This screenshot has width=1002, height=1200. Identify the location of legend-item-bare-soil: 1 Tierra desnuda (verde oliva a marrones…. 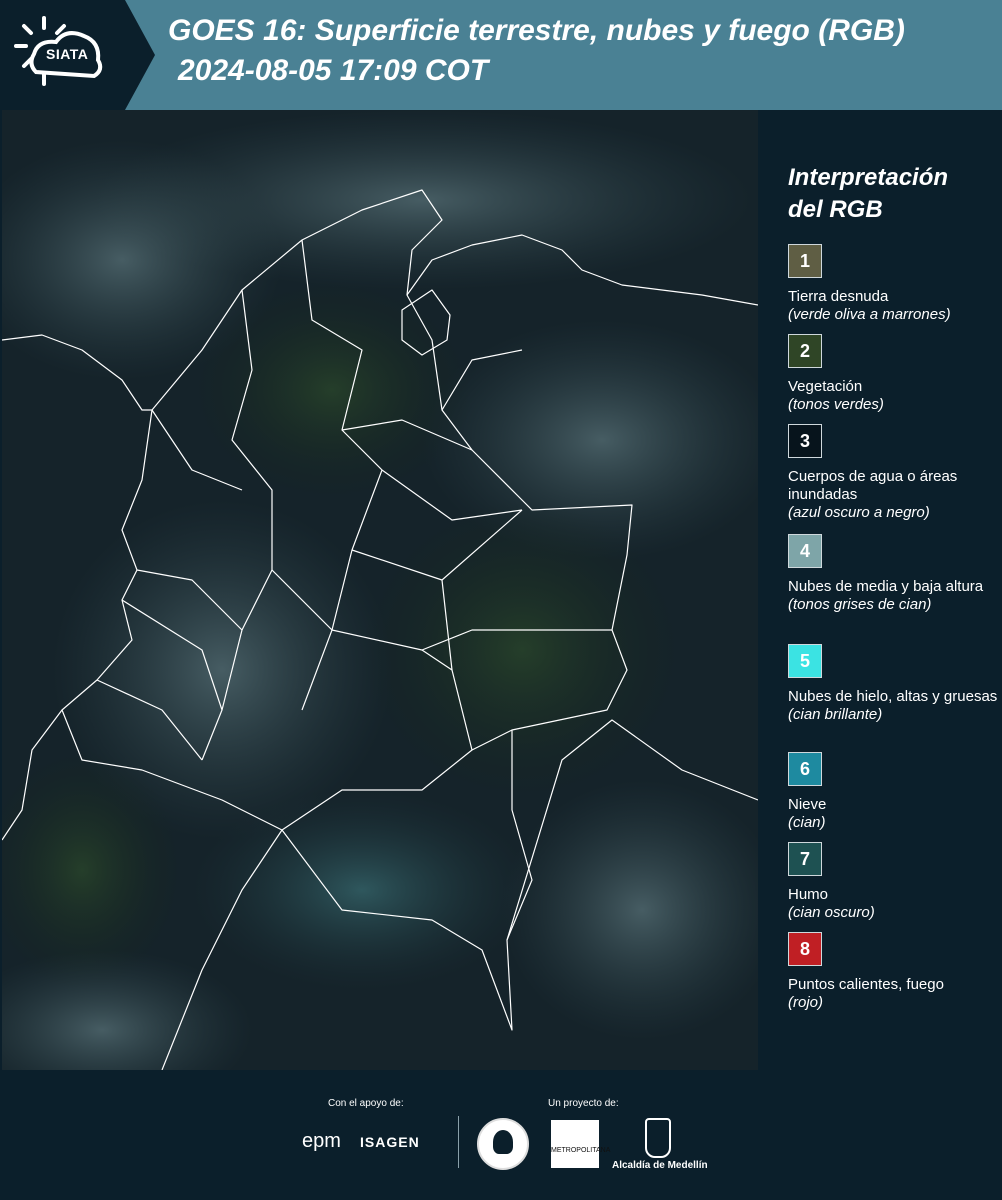
(893, 284).